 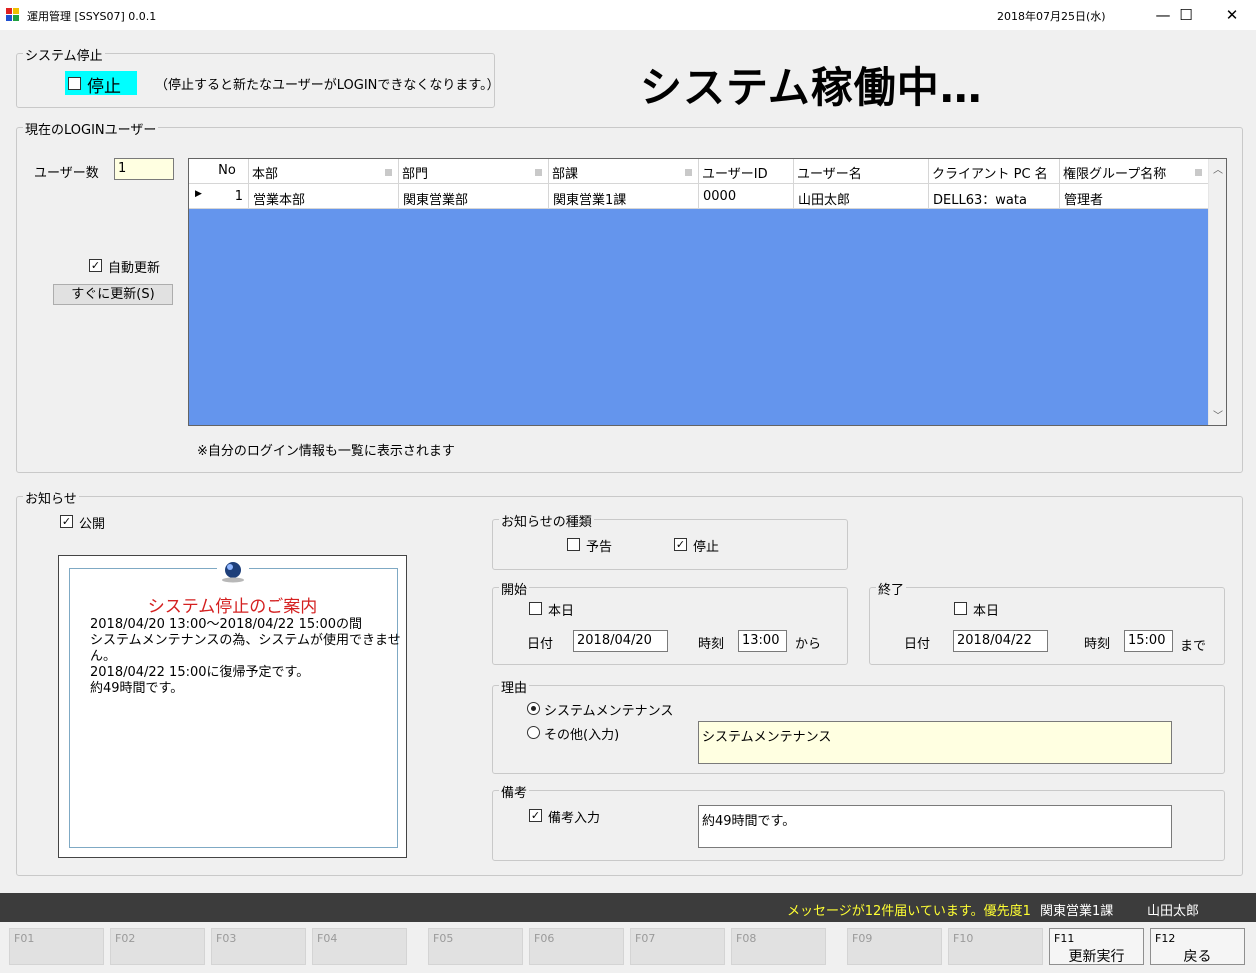 What do you see at coordinates (24, 938) in the screenshot?
I see `f01-key: F01` at bounding box center [24, 938].